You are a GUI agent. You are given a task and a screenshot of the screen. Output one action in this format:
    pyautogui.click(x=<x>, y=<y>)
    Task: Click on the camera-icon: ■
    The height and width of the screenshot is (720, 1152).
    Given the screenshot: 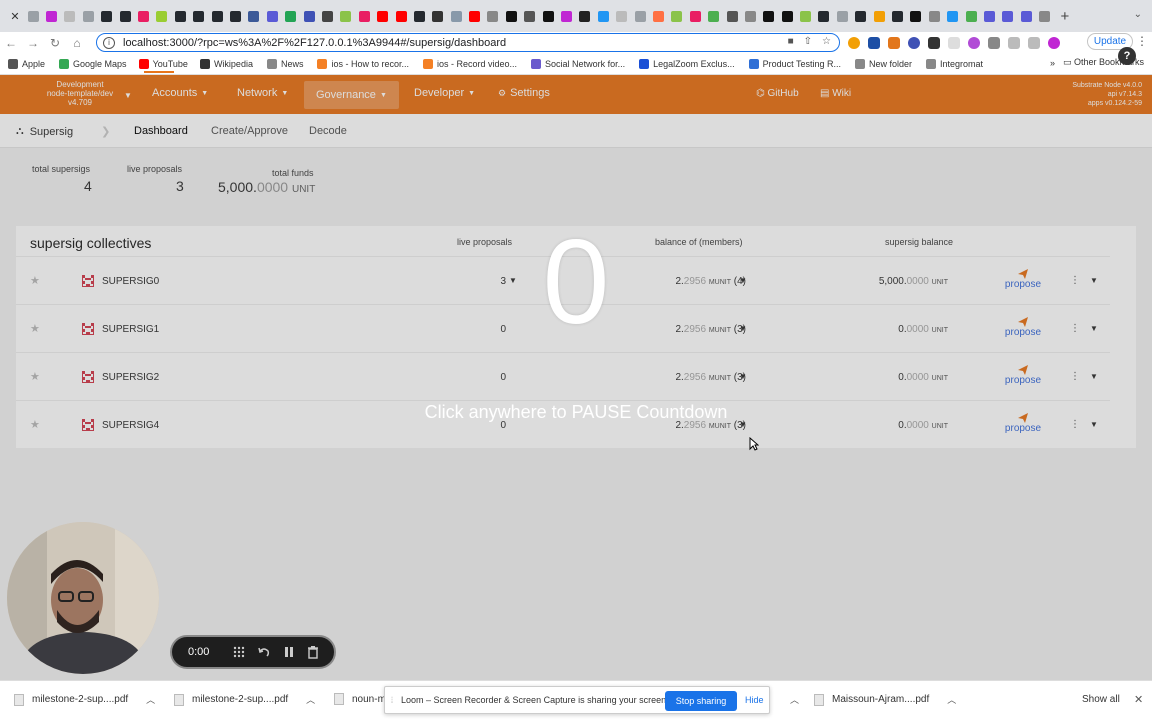 What is the action you would take?
    pyautogui.click(x=791, y=41)
    